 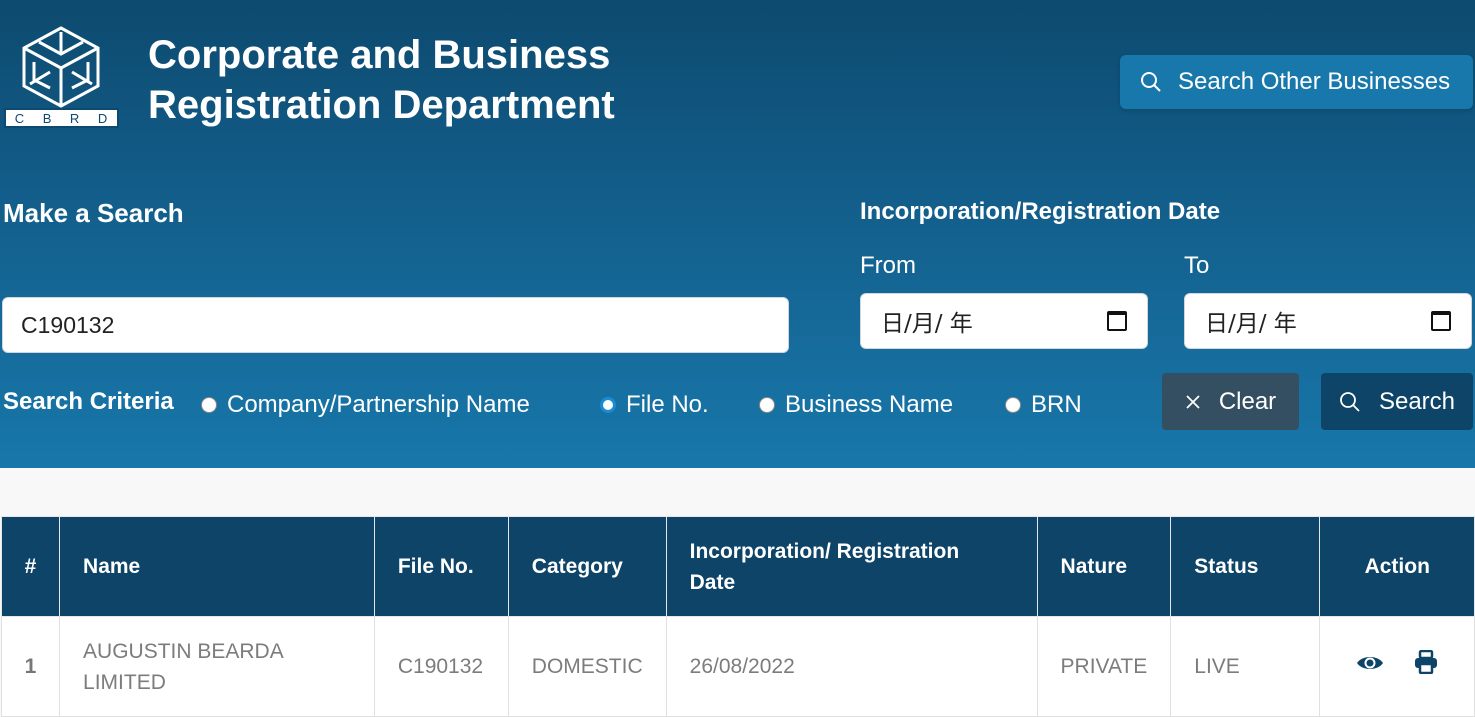 What do you see at coordinates (1397, 666) in the screenshot?
I see `cell-actions` at bounding box center [1397, 666].